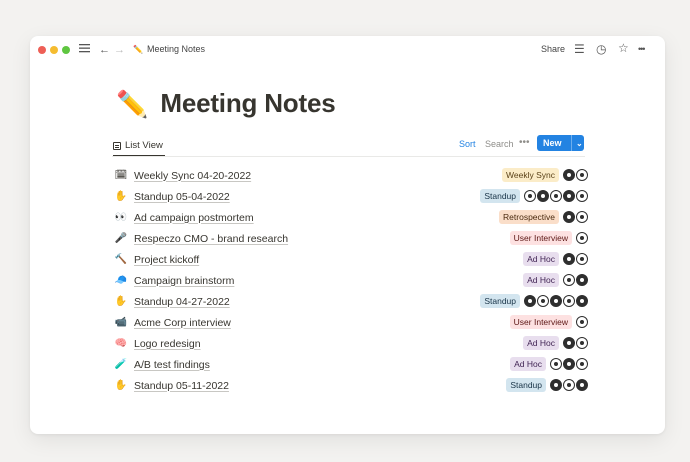 The height and width of the screenshot is (462, 690). I want to click on list-item: 🔨 Project kickoff Ad Hoc, so click(351, 259).